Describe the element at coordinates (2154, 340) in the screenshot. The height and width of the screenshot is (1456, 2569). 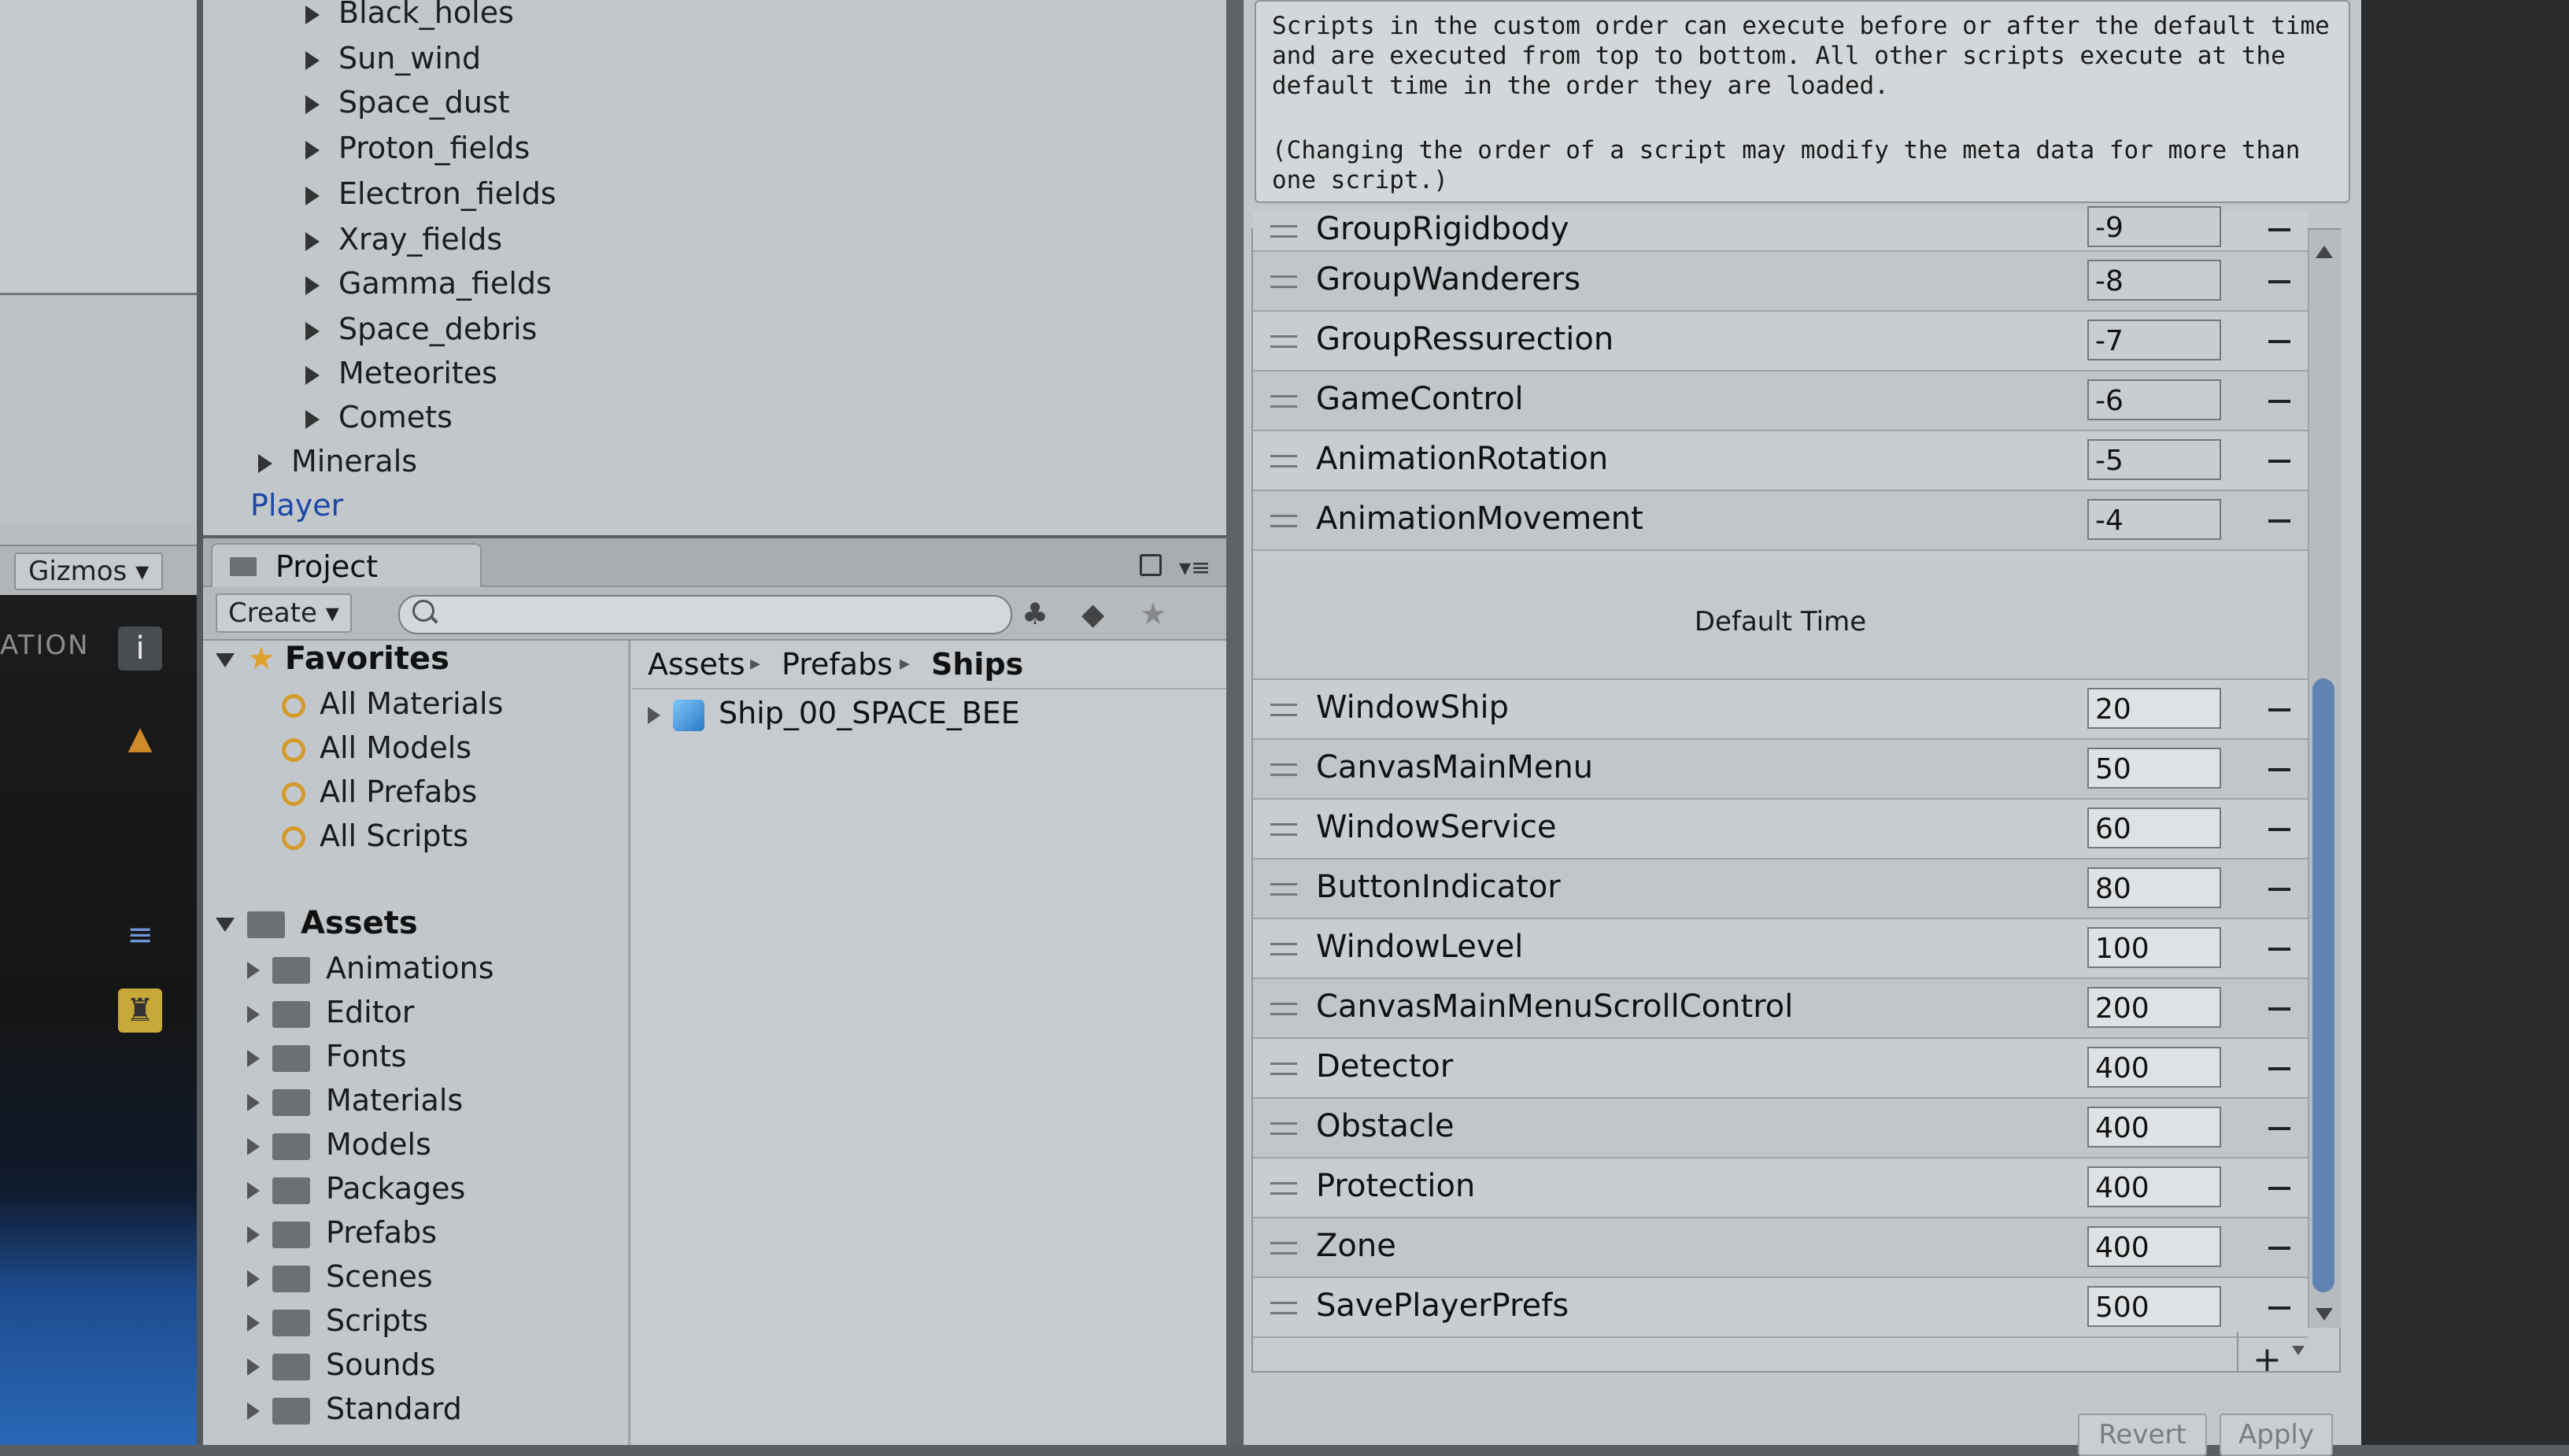
I see `order-value-field: -7` at that location.